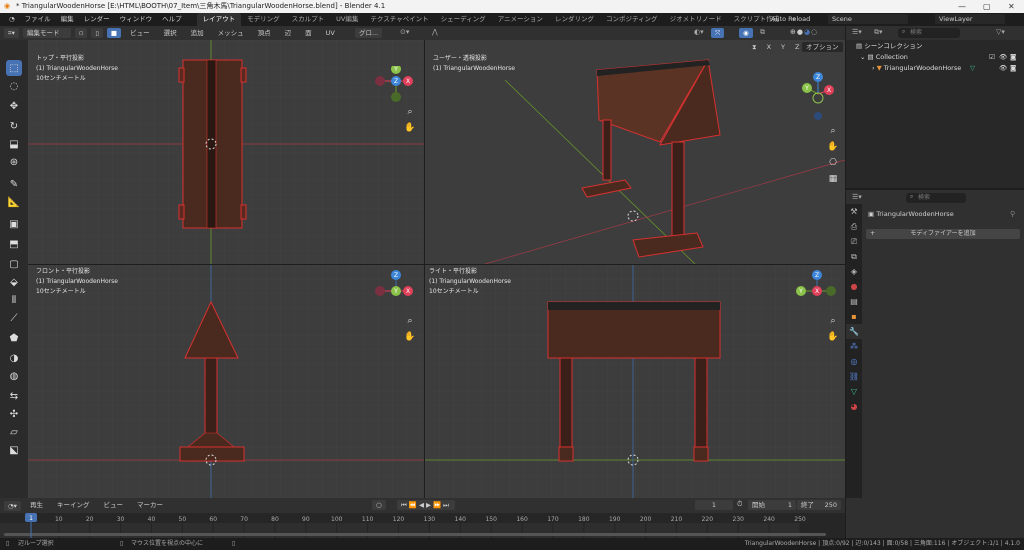 The width and height of the screenshot is (1024, 550). I want to click on poly-build-tool: ⬟, so click(14, 338).